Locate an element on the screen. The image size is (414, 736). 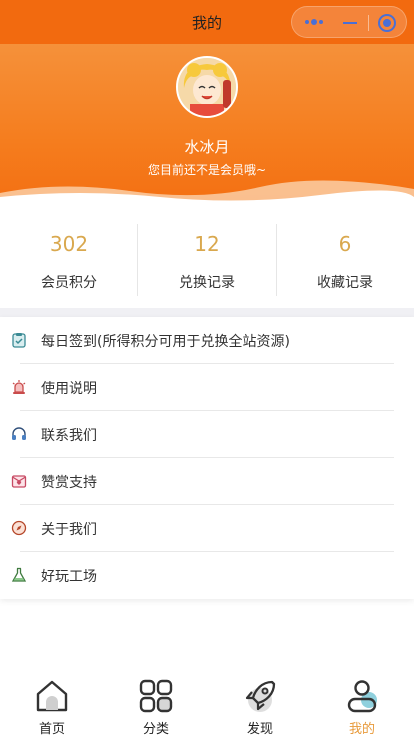
stat-value: 302 is located at coordinates (69, 244).